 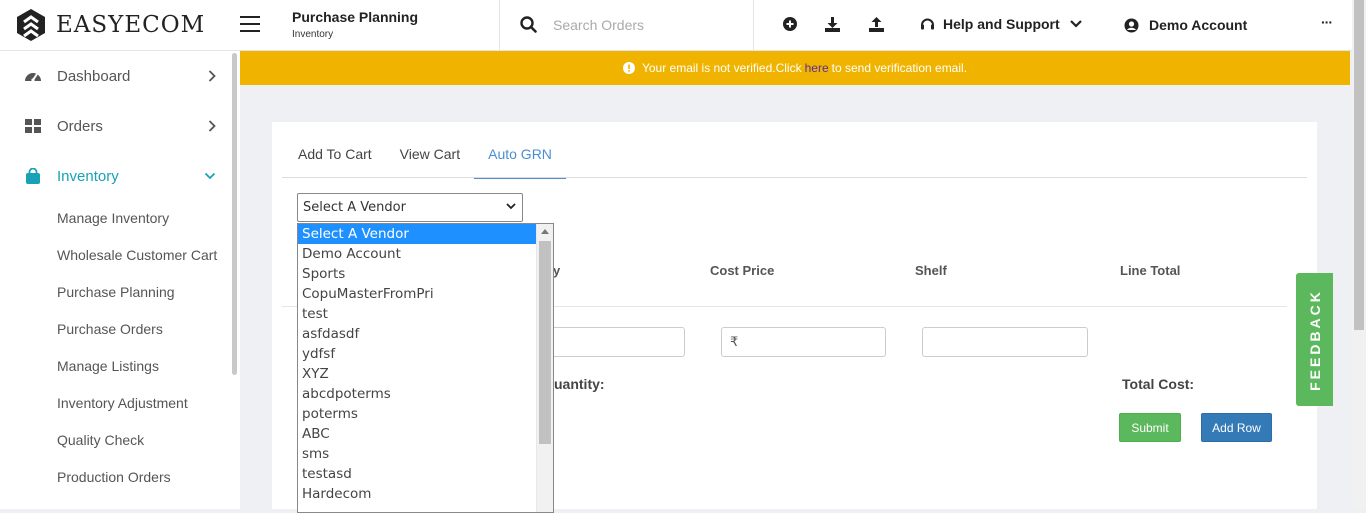 I want to click on info-icon, so click(x=628, y=68).